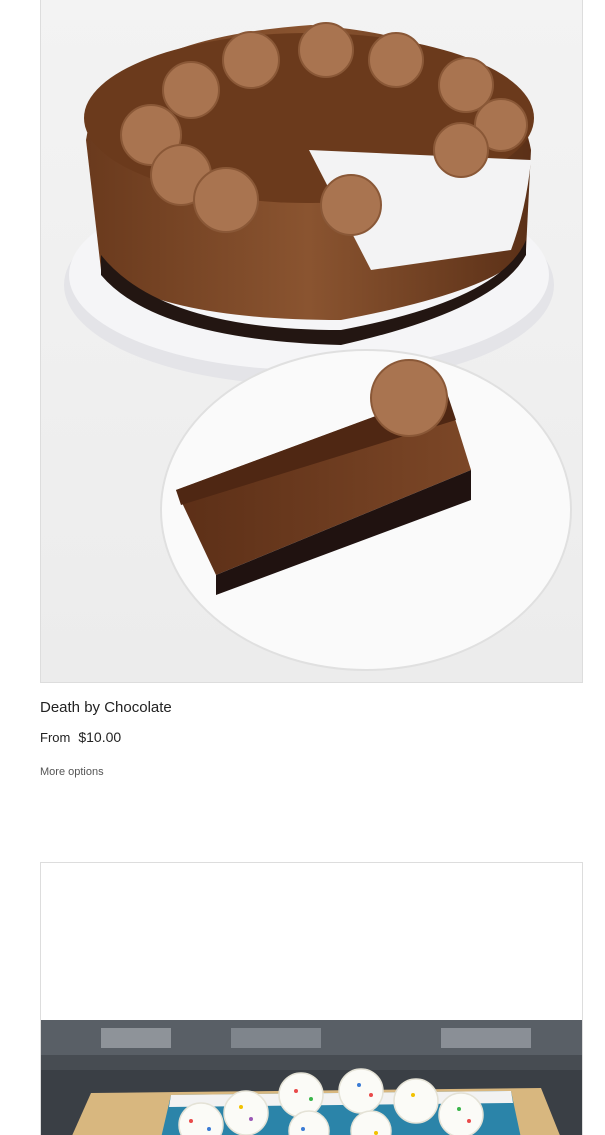 The image size is (605, 1135). I want to click on price-prefix: From, so click(55, 737).